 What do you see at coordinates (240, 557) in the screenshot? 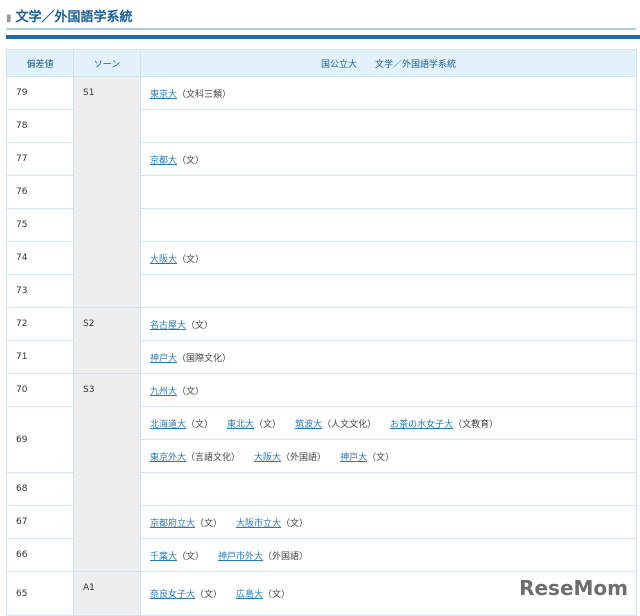
I see `university-link: 神戸市外大` at bounding box center [240, 557].